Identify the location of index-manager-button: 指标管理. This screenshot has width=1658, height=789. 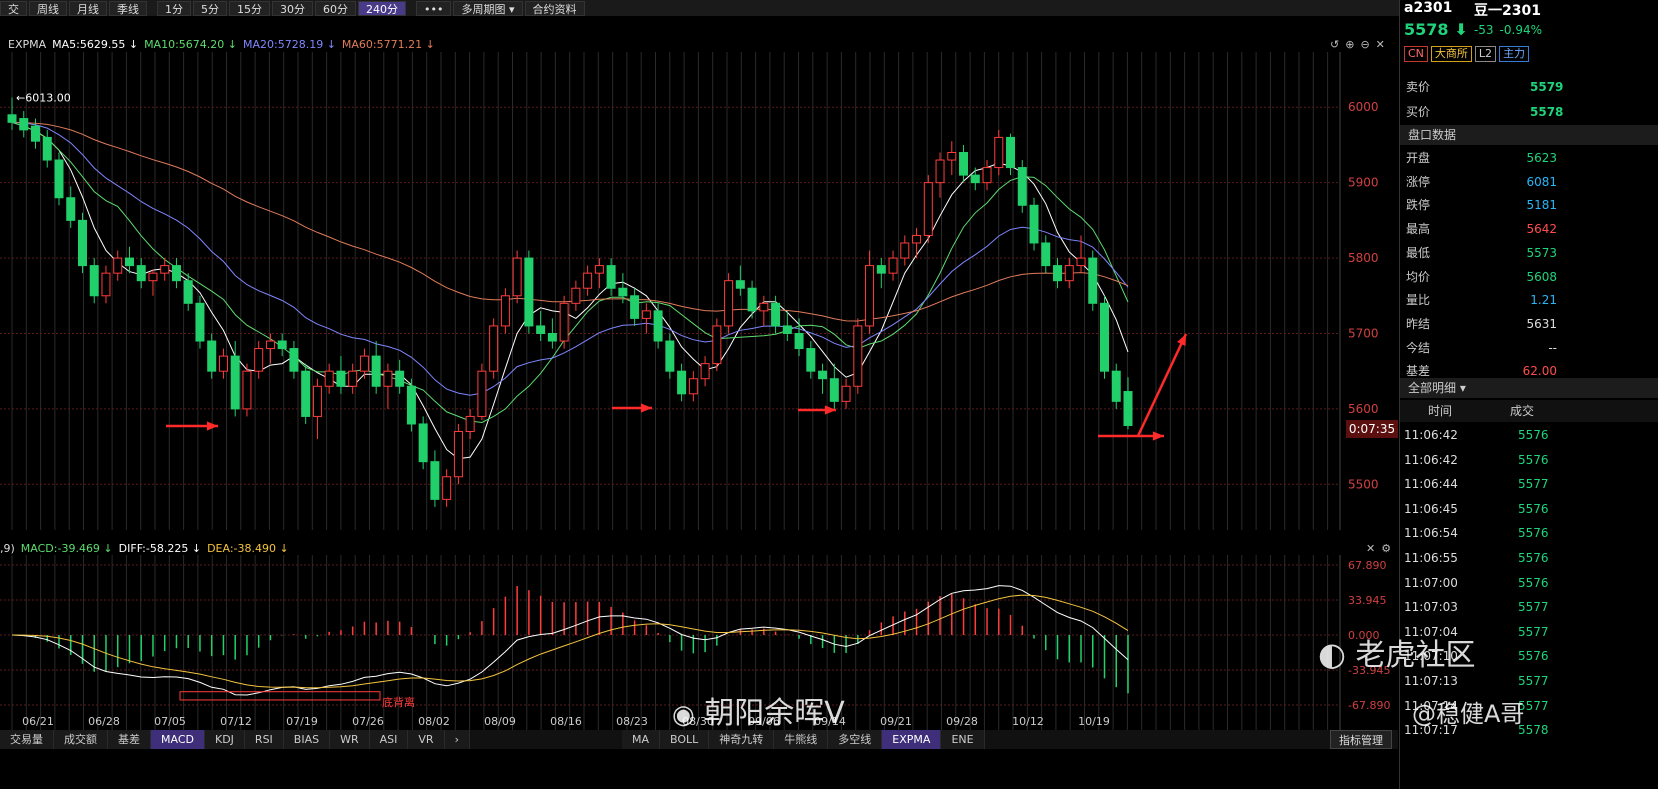
(1361, 739).